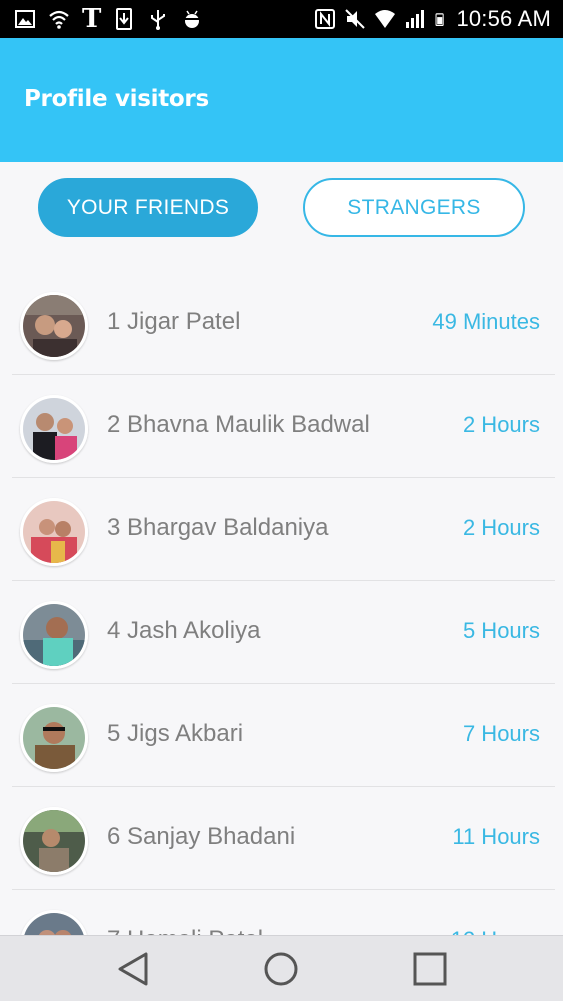 The height and width of the screenshot is (1001, 563). I want to click on visit-time: 49 Minutes, so click(486, 321).